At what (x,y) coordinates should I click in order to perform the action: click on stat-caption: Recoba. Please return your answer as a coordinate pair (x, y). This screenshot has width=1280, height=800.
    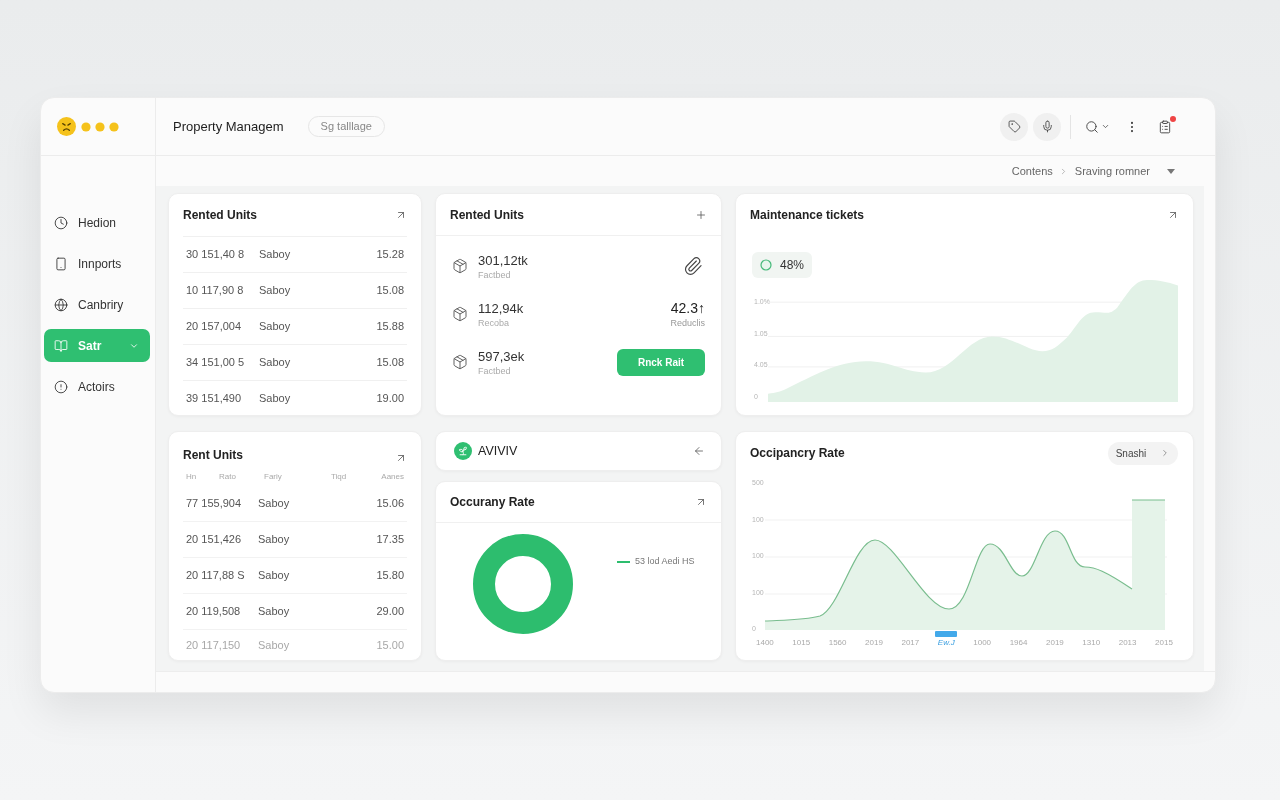
    Looking at the image, I should click on (494, 322).